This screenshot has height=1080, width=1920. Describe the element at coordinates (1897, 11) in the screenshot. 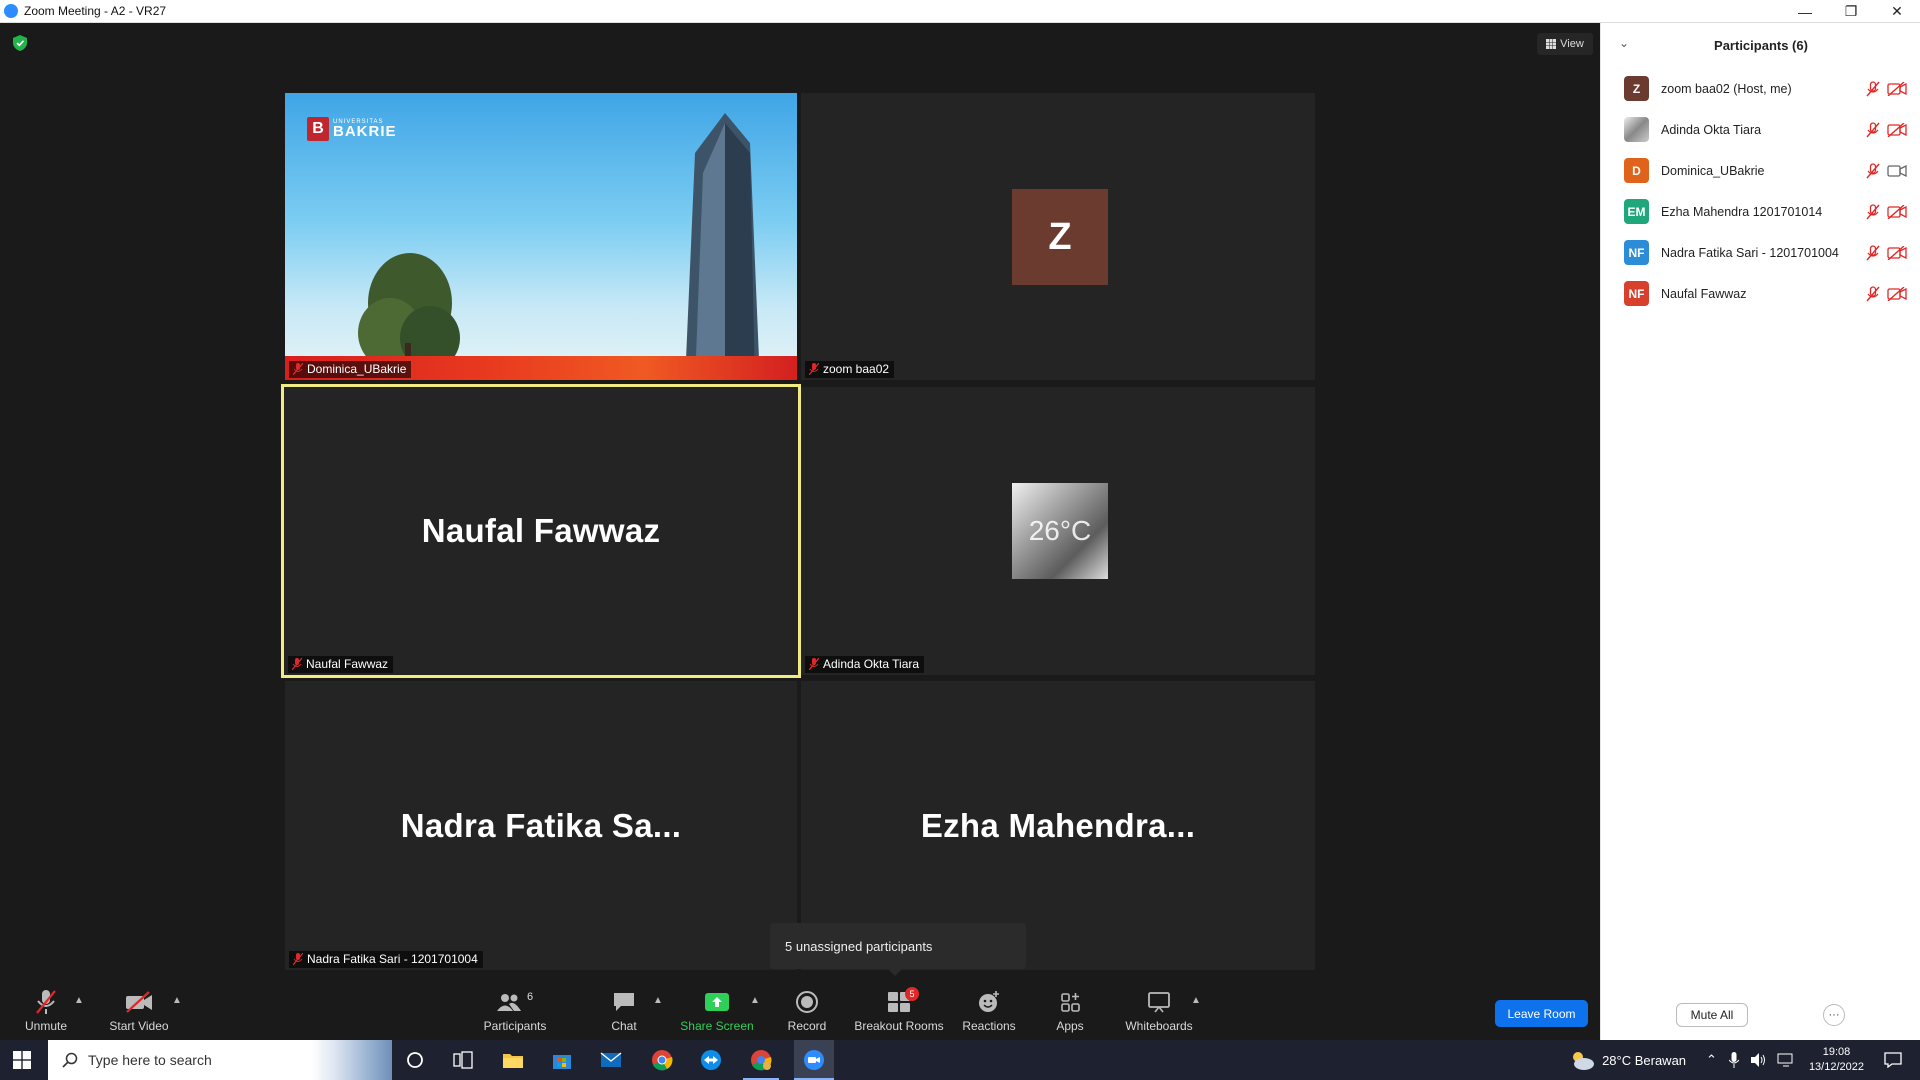

I see `close-button: ✕` at that location.